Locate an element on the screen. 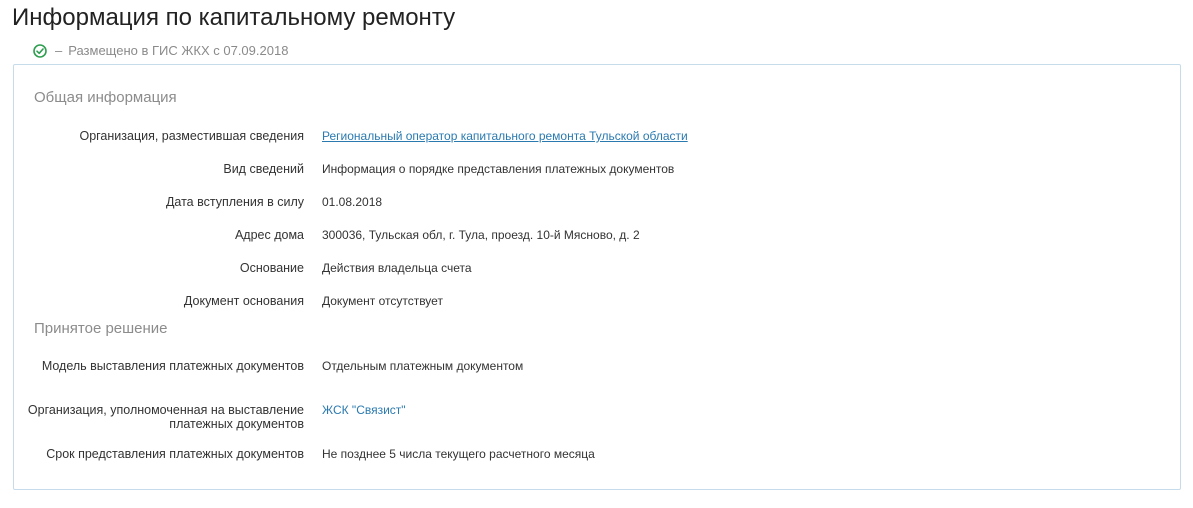 This screenshot has height=508, width=1193. row-label: Документ основания is located at coordinates (243, 301).